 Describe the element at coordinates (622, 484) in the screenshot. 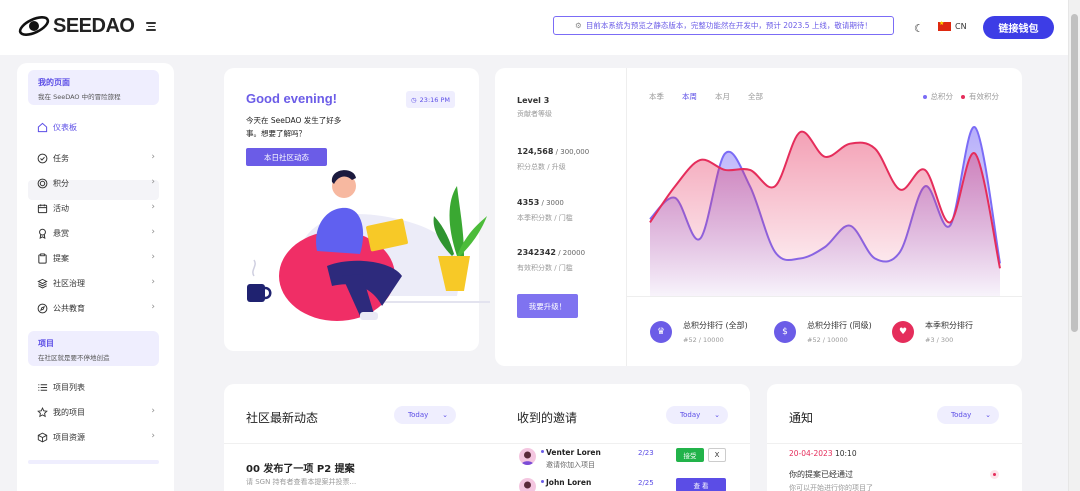

I see `invite-row: John Loren 2/25 查 看` at that location.